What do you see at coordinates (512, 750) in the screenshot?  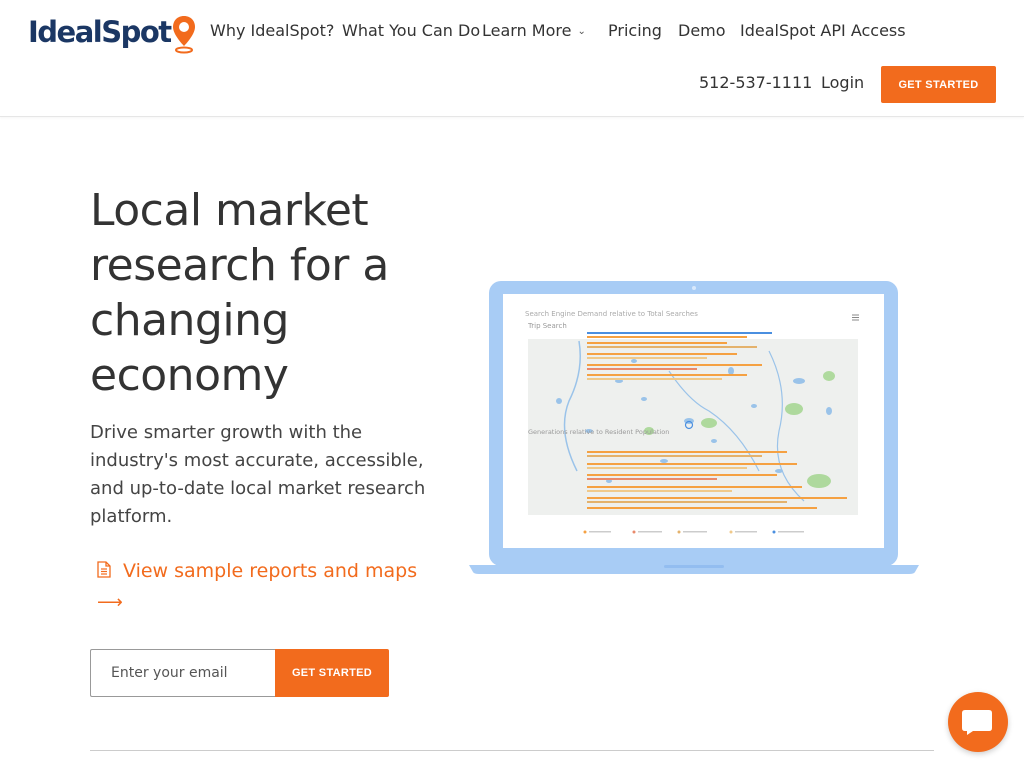 I see `section-divider` at bounding box center [512, 750].